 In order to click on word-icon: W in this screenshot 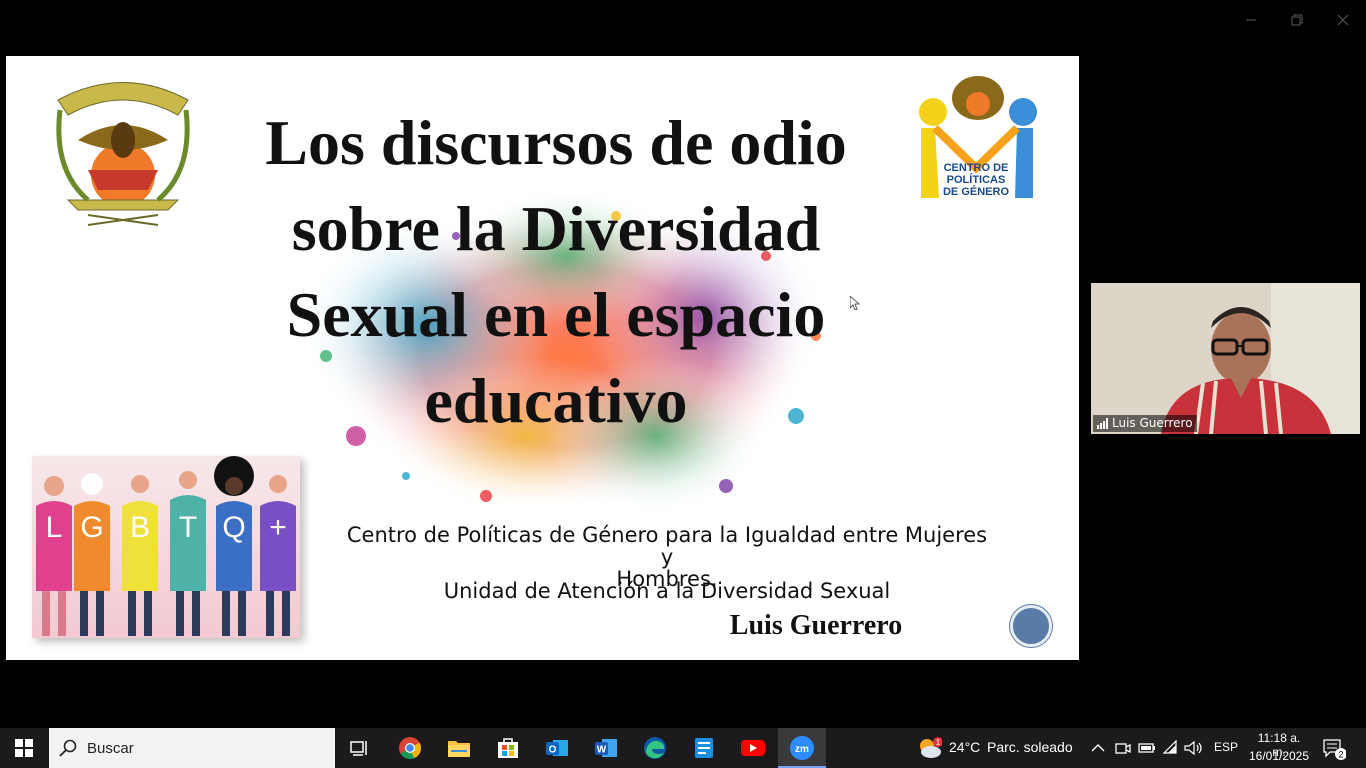, I will do `click(606, 748)`.